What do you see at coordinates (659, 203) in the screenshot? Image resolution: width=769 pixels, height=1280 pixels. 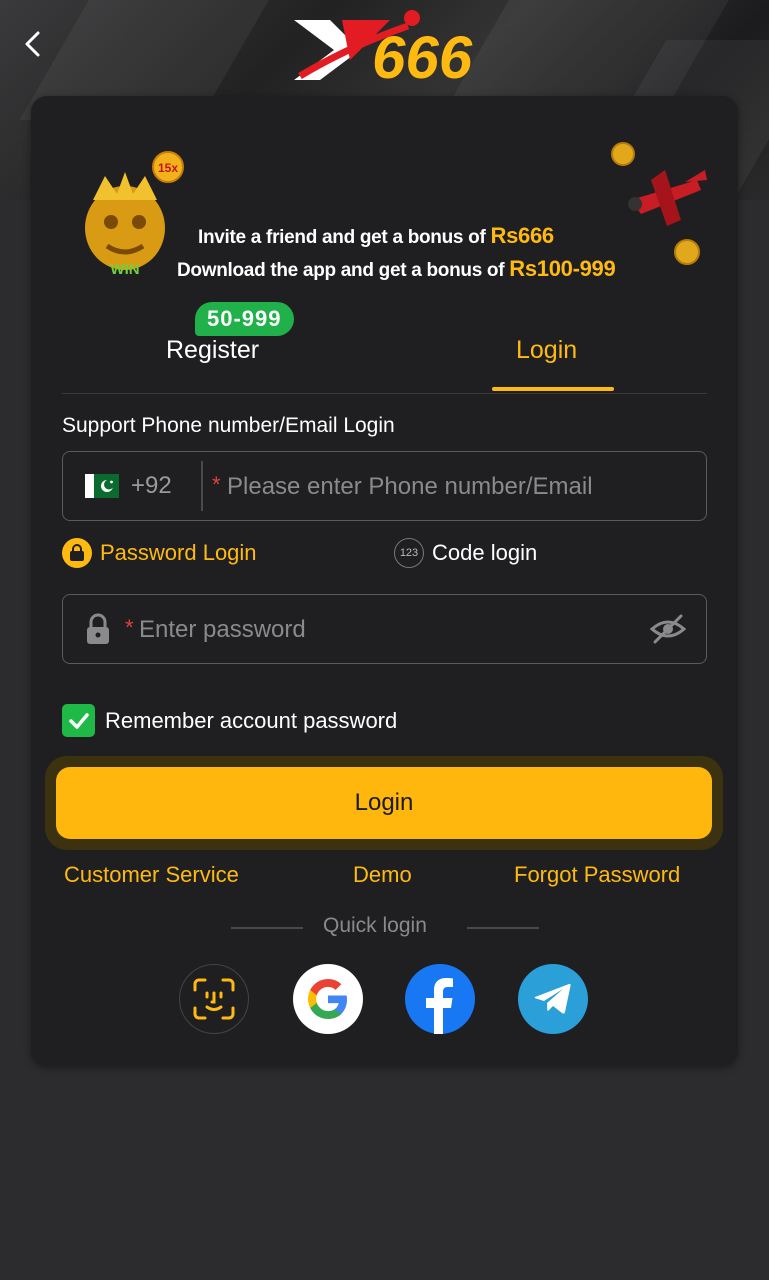 I see `airplane-icon` at bounding box center [659, 203].